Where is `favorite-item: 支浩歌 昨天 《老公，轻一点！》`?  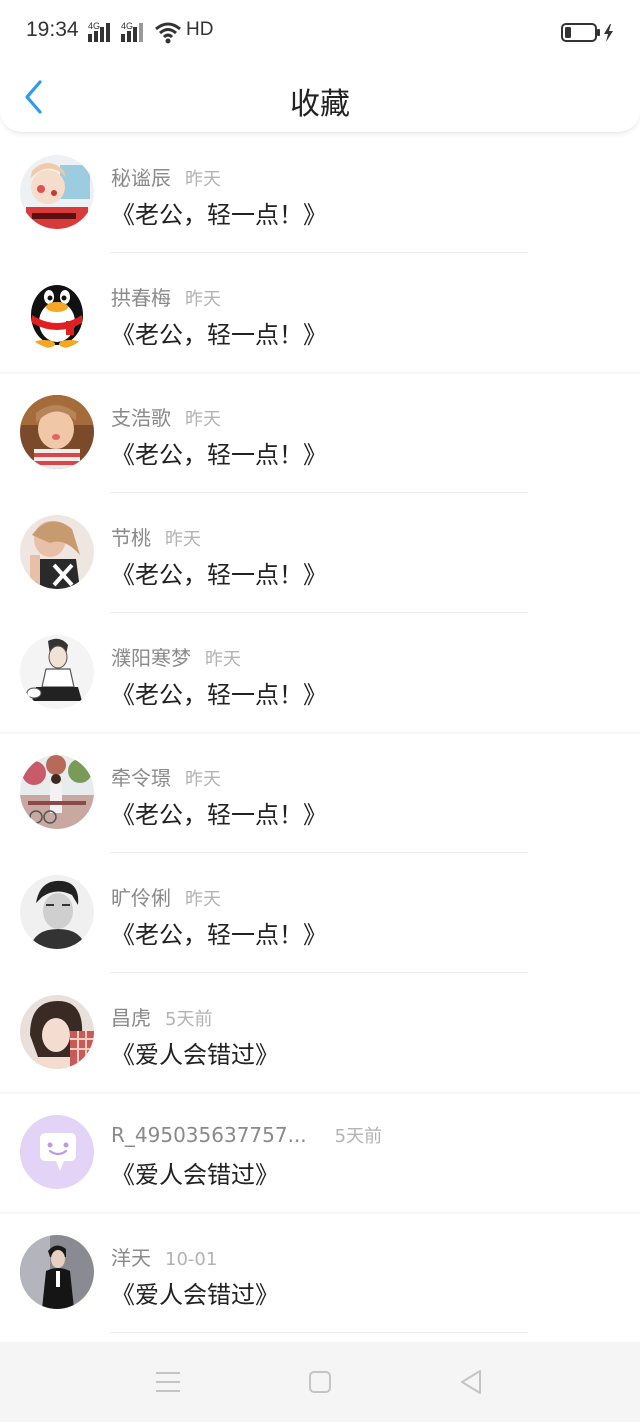
favorite-item: 支浩歌 昨天 《老公，轻一点！》 is located at coordinates (320, 433).